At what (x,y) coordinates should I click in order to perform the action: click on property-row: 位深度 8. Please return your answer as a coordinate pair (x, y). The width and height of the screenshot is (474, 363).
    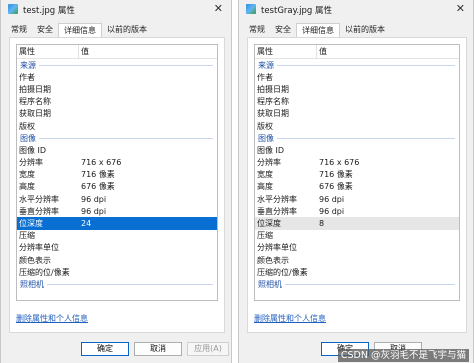
    Looking at the image, I should click on (357, 223).